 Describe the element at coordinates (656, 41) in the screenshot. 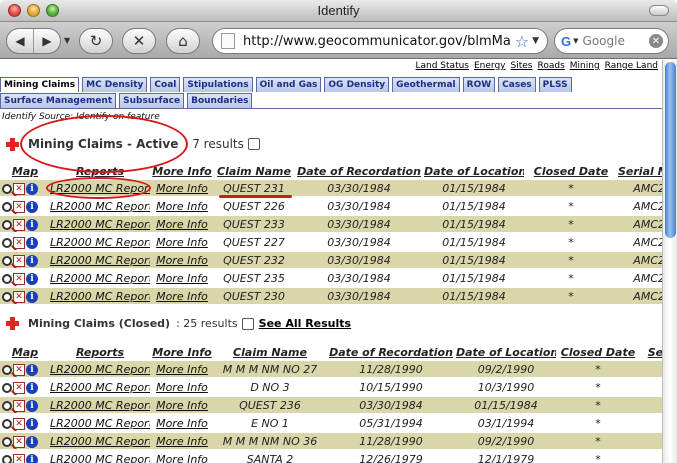

I see `clear-search-icon: ✕` at that location.